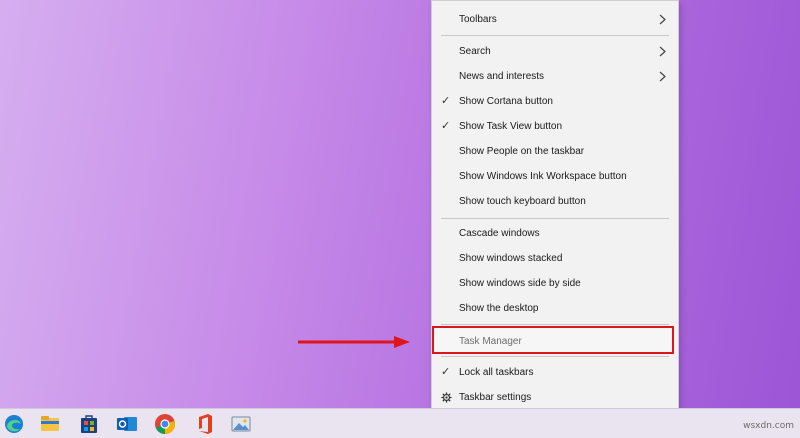 The height and width of the screenshot is (438, 800). I want to click on microsoft-store-icon, so click(89, 424).